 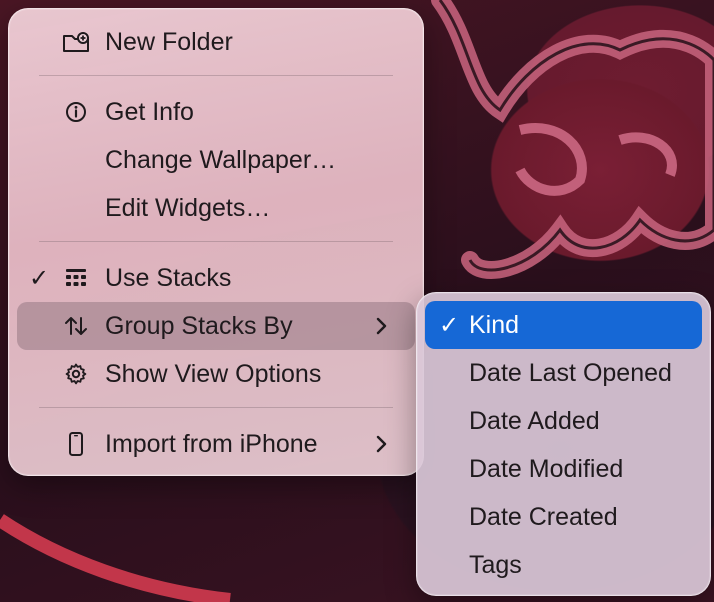 I want to click on submenu-item-label: Date Created, so click(x=543, y=516).